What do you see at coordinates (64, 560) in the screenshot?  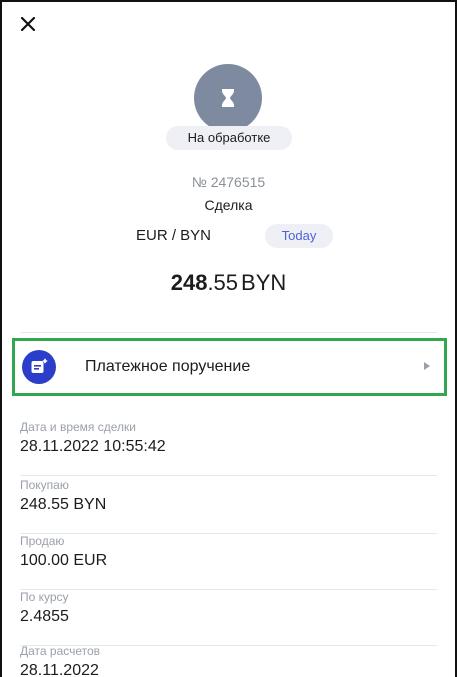 I see `field-value: 100.00 EUR` at bounding box center [64, 560].